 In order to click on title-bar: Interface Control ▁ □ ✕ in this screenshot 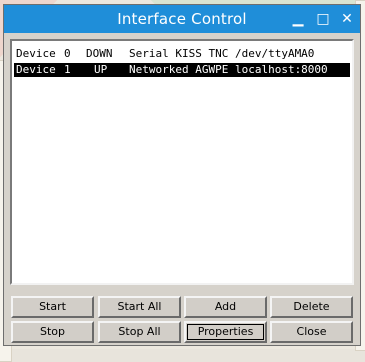, I will do `click(182, 19)`.